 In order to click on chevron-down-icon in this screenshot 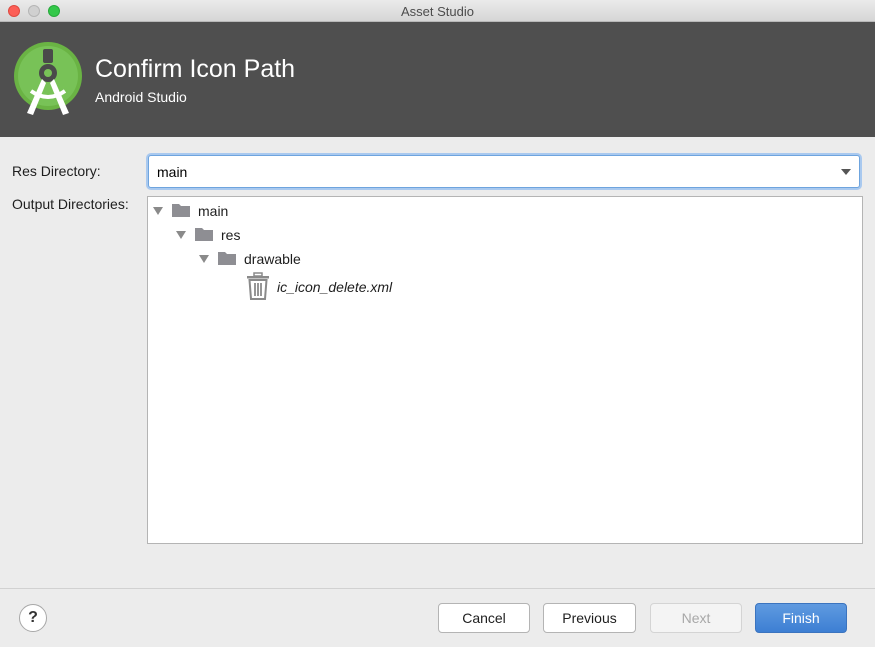, I will do `click(846, 172)`.